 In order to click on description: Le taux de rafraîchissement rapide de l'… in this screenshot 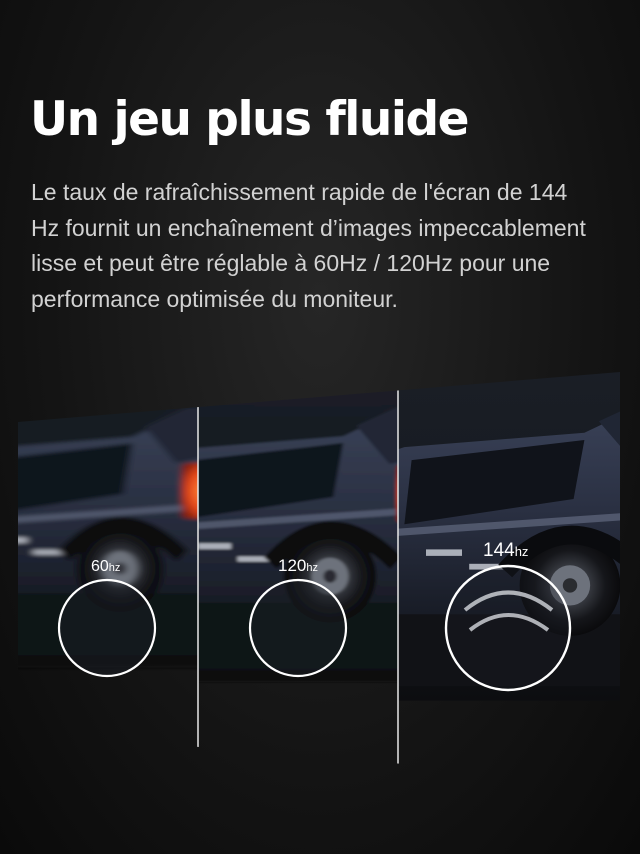, I will do `click(308, 245)`.